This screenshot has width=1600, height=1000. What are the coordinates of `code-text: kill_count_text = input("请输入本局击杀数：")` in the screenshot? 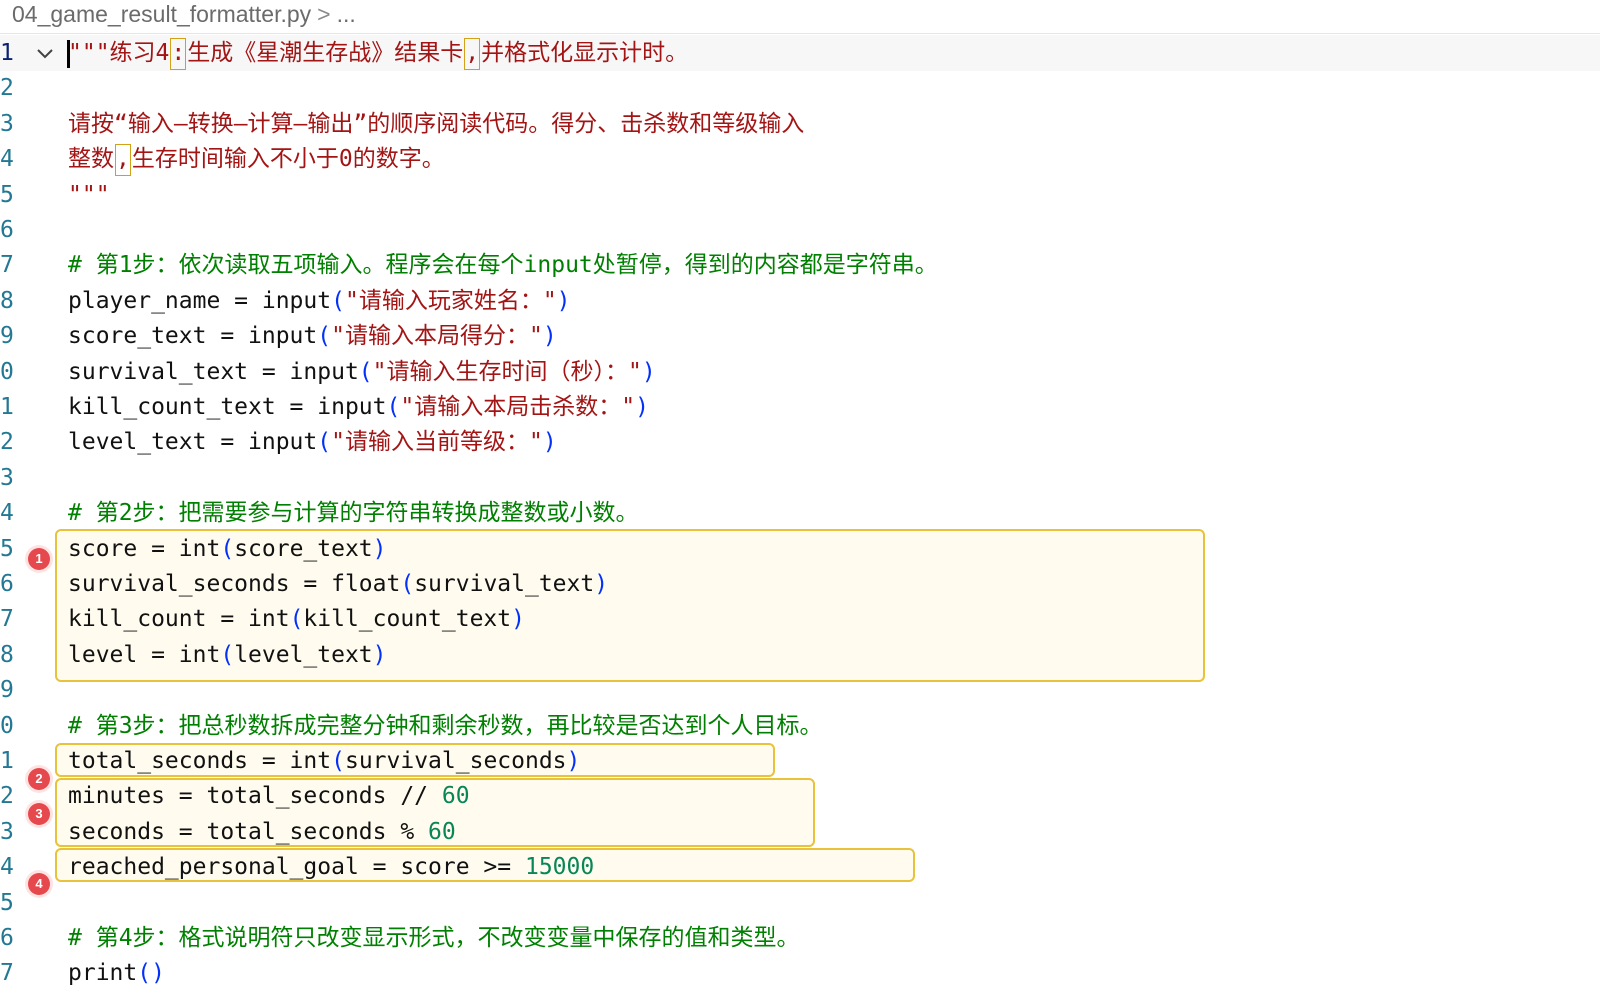 It's located at (358, 407).